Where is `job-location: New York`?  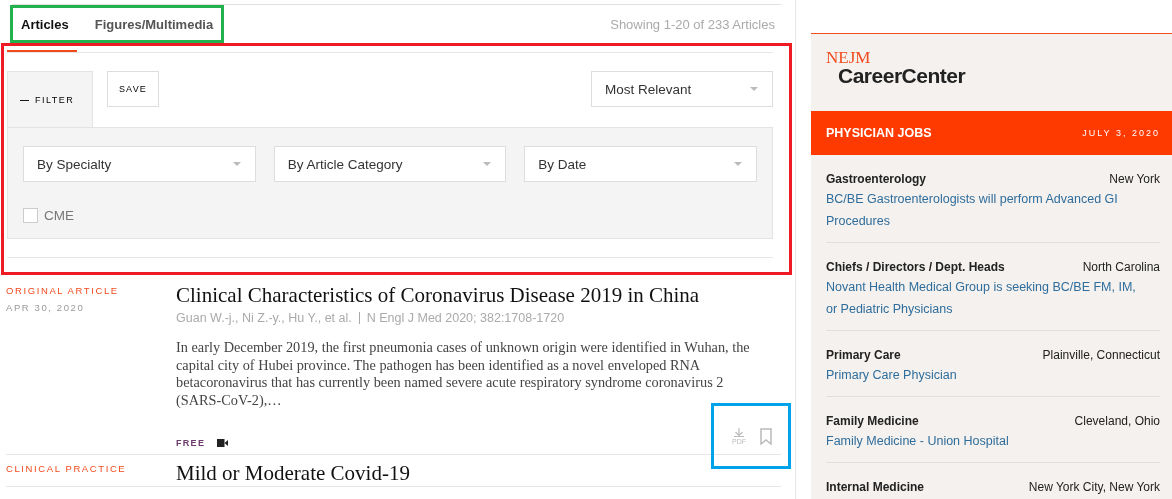
job-location: New York is located at coordinates (1134, 179).